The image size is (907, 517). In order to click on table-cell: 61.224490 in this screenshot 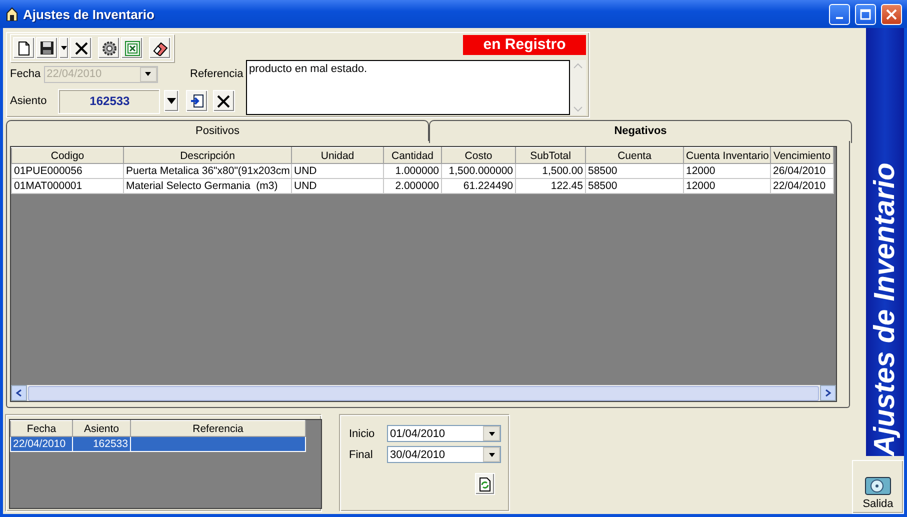, I will do `click(479, 186)`.